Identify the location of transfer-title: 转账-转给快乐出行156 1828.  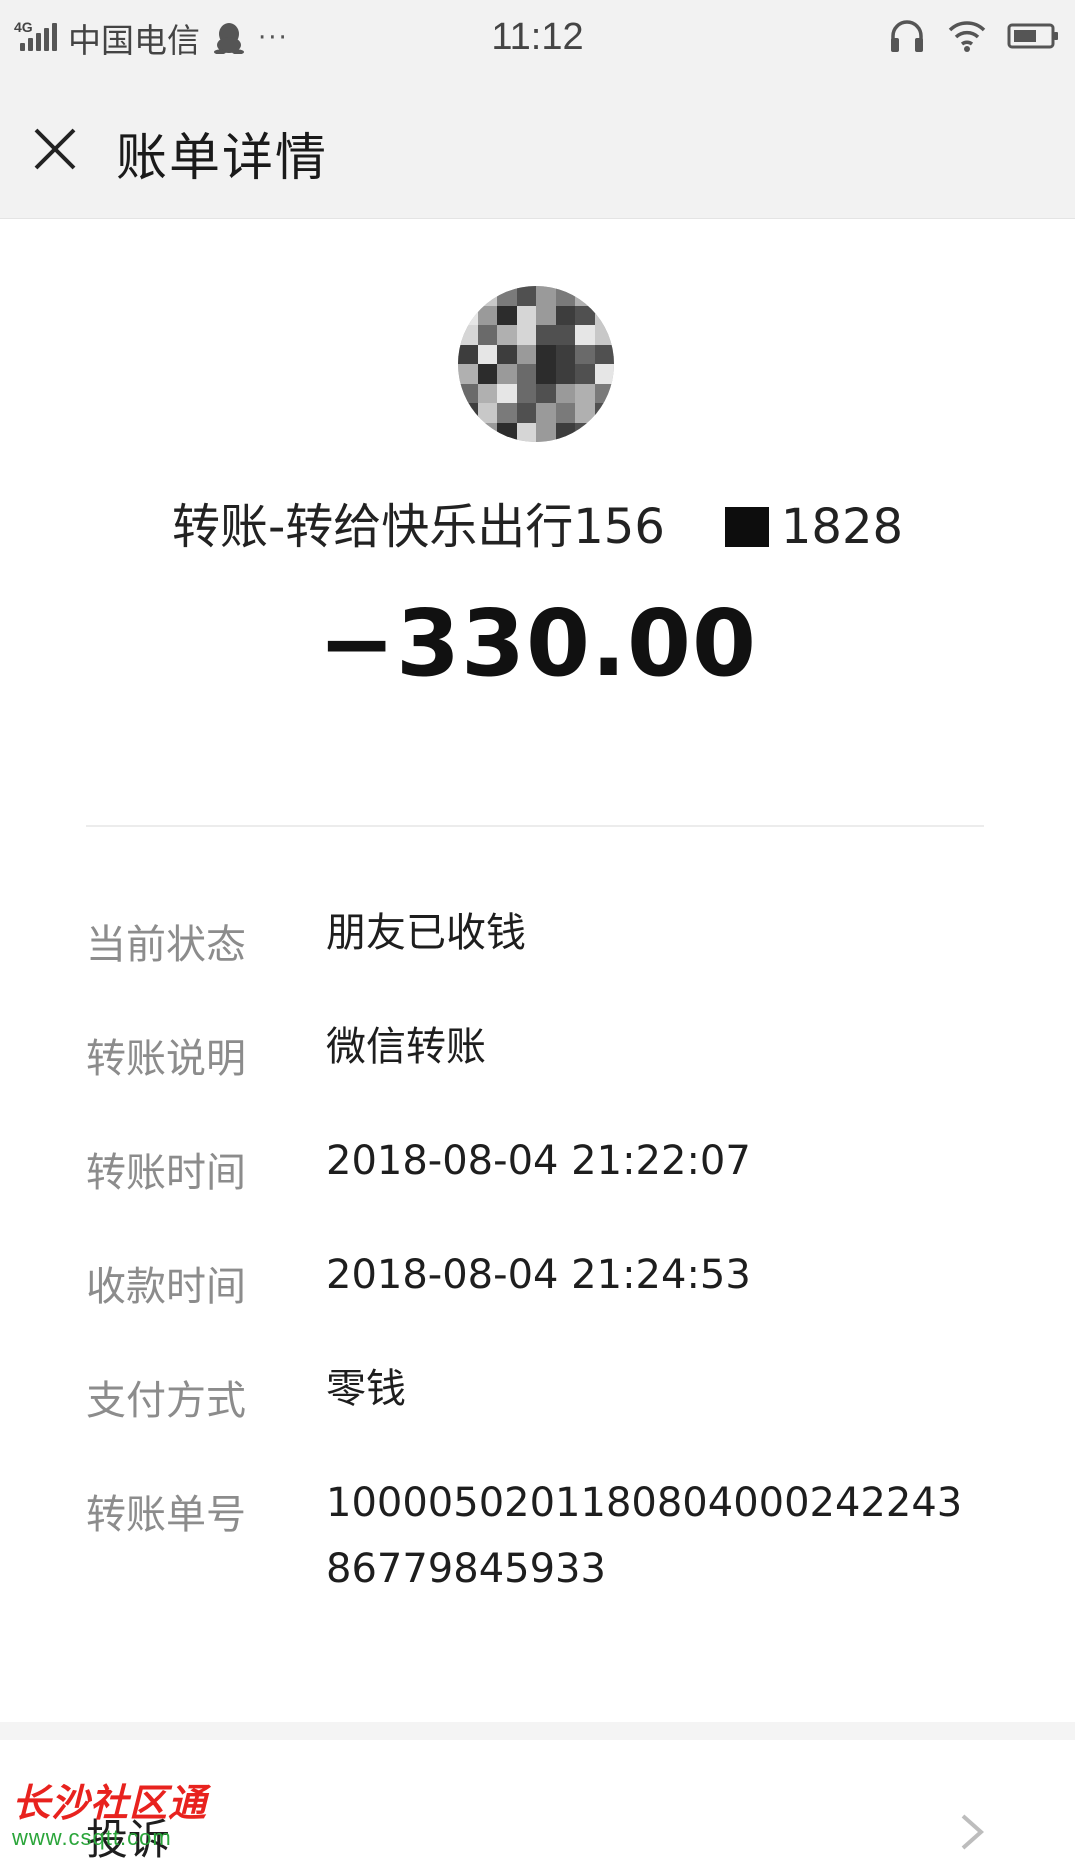
(537, 522).